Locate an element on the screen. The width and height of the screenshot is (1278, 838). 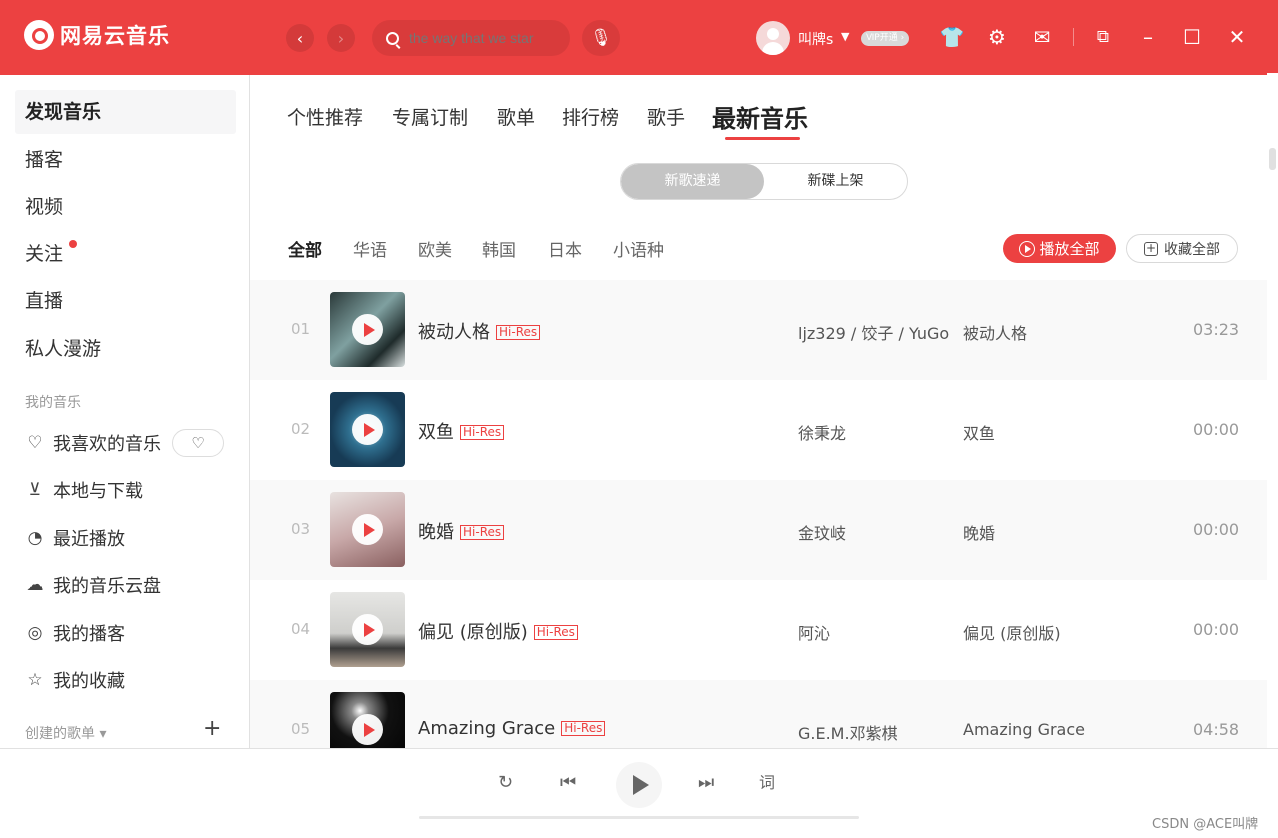
song-album: 被动人格 is located at coordinates (995, 332).